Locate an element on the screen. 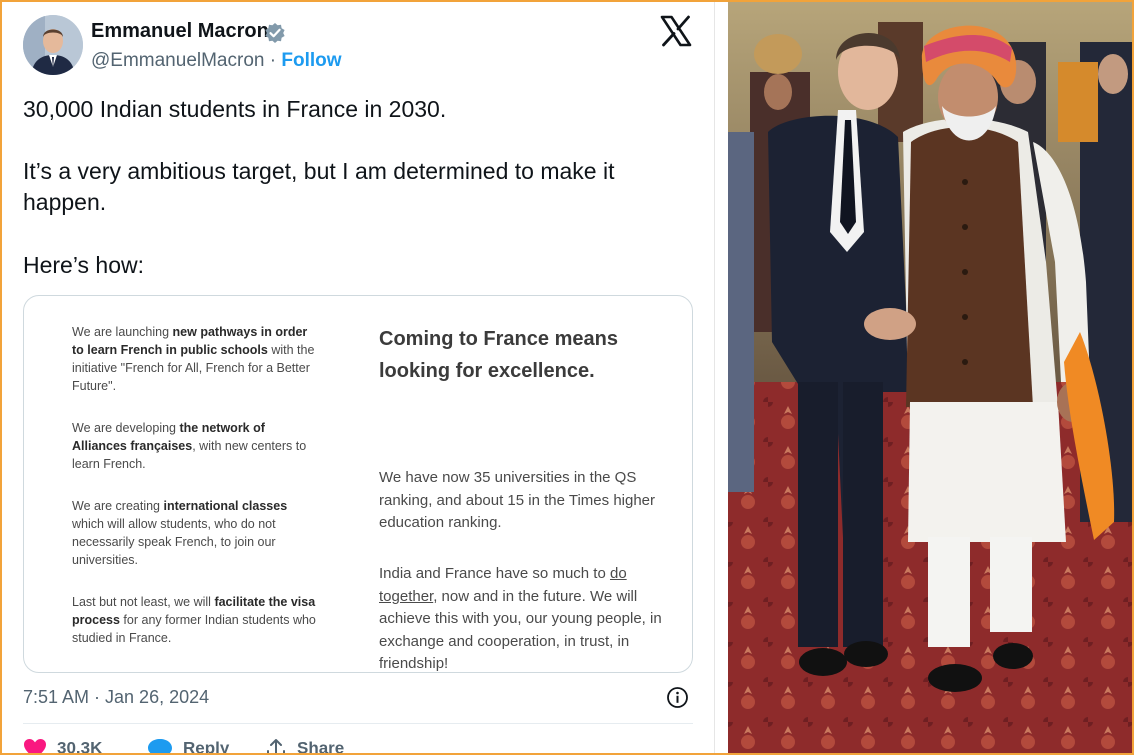 The image size is (1134, 755). action-bar: 30.3K Reply Share is located at coordinates (358, 745).